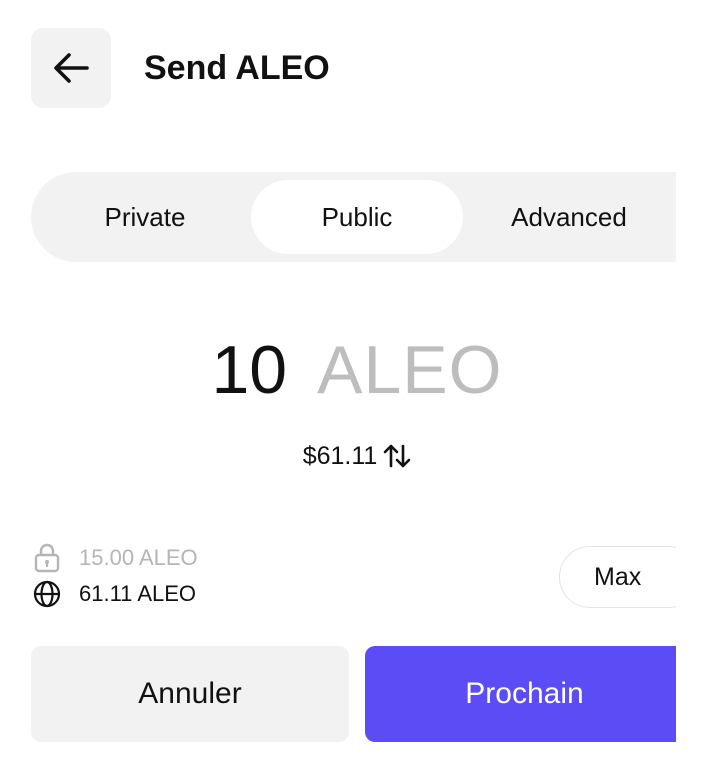 This screenshot has width=714, height=773. Describe the element at coordinates (397, 456) in the screenshot. I see `swap-vertical-icon` at that location.